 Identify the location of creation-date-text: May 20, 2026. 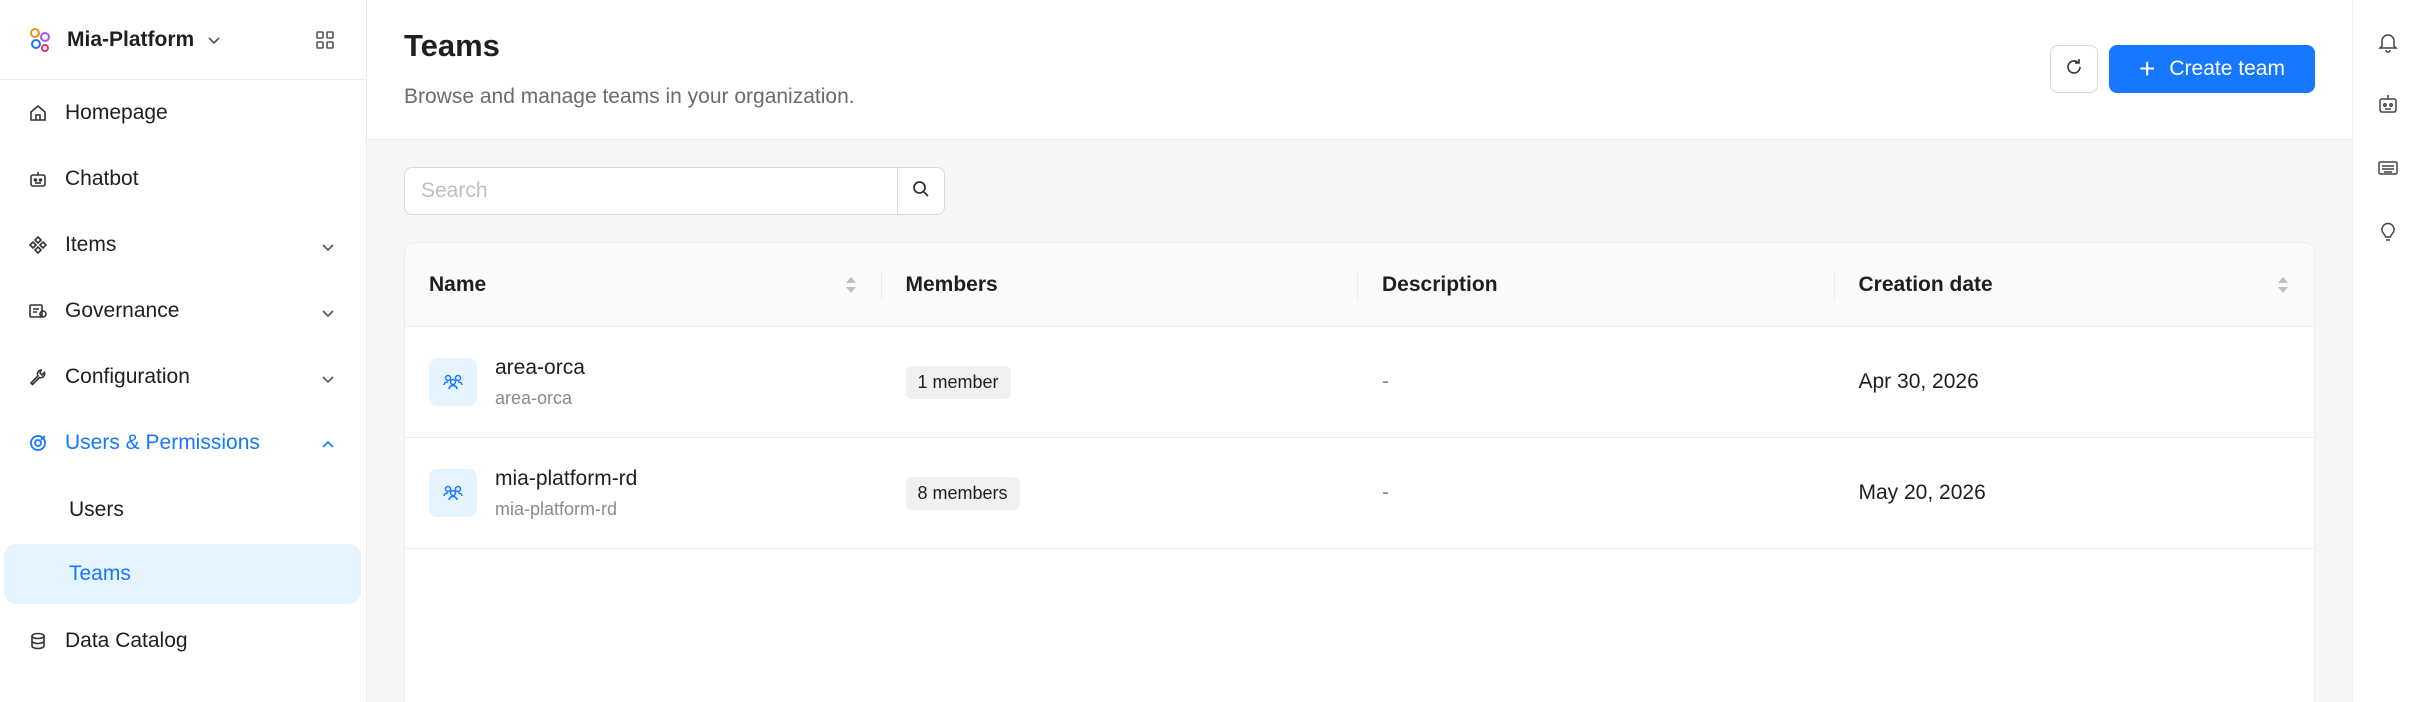
(1922, 492).